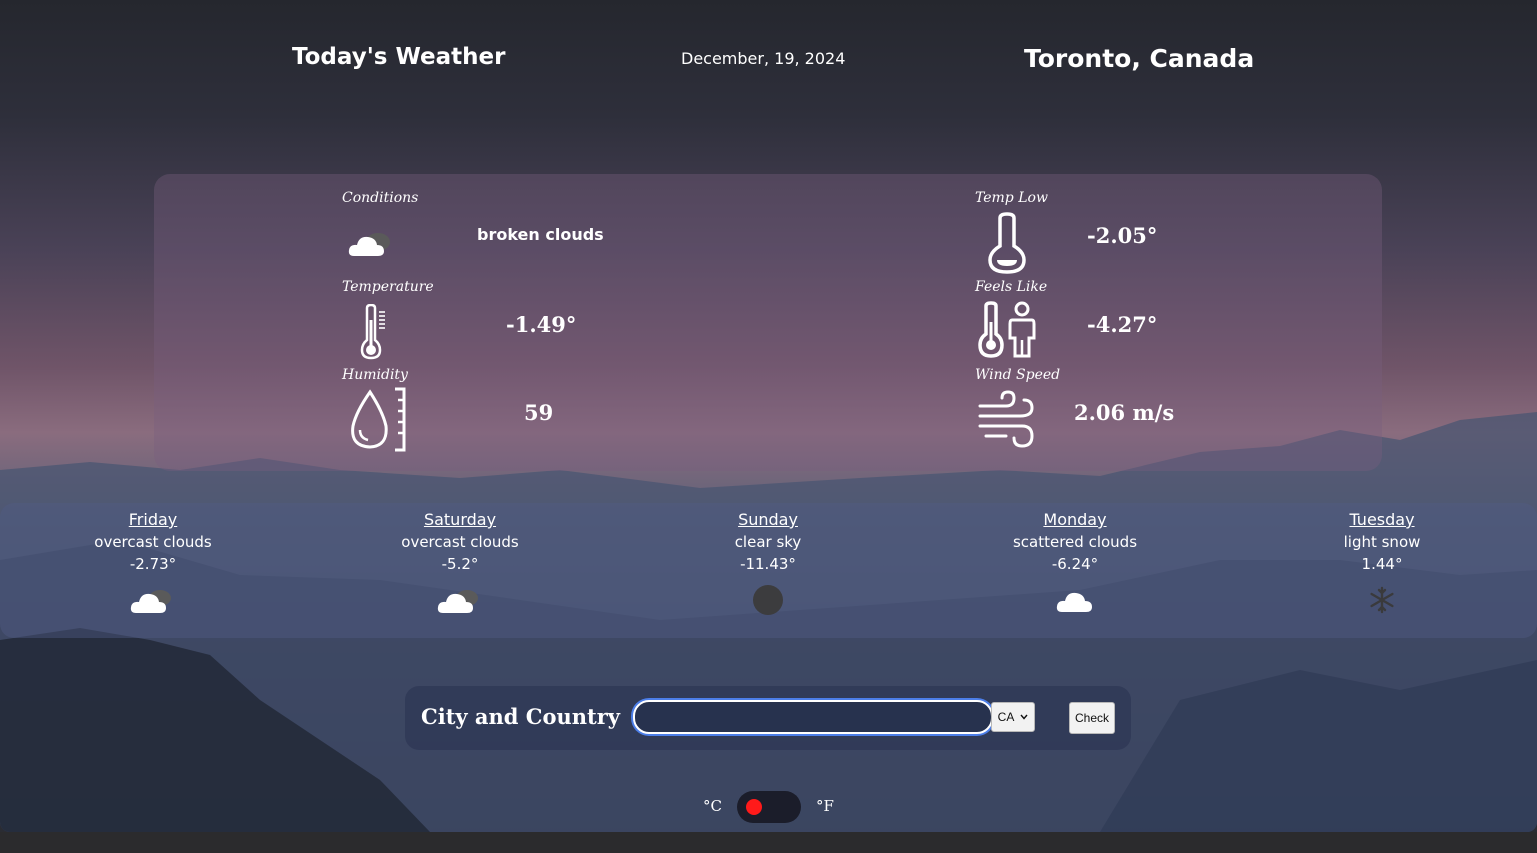  I want to click on forecast-day-name: Tuesday, so click(1382, 520).